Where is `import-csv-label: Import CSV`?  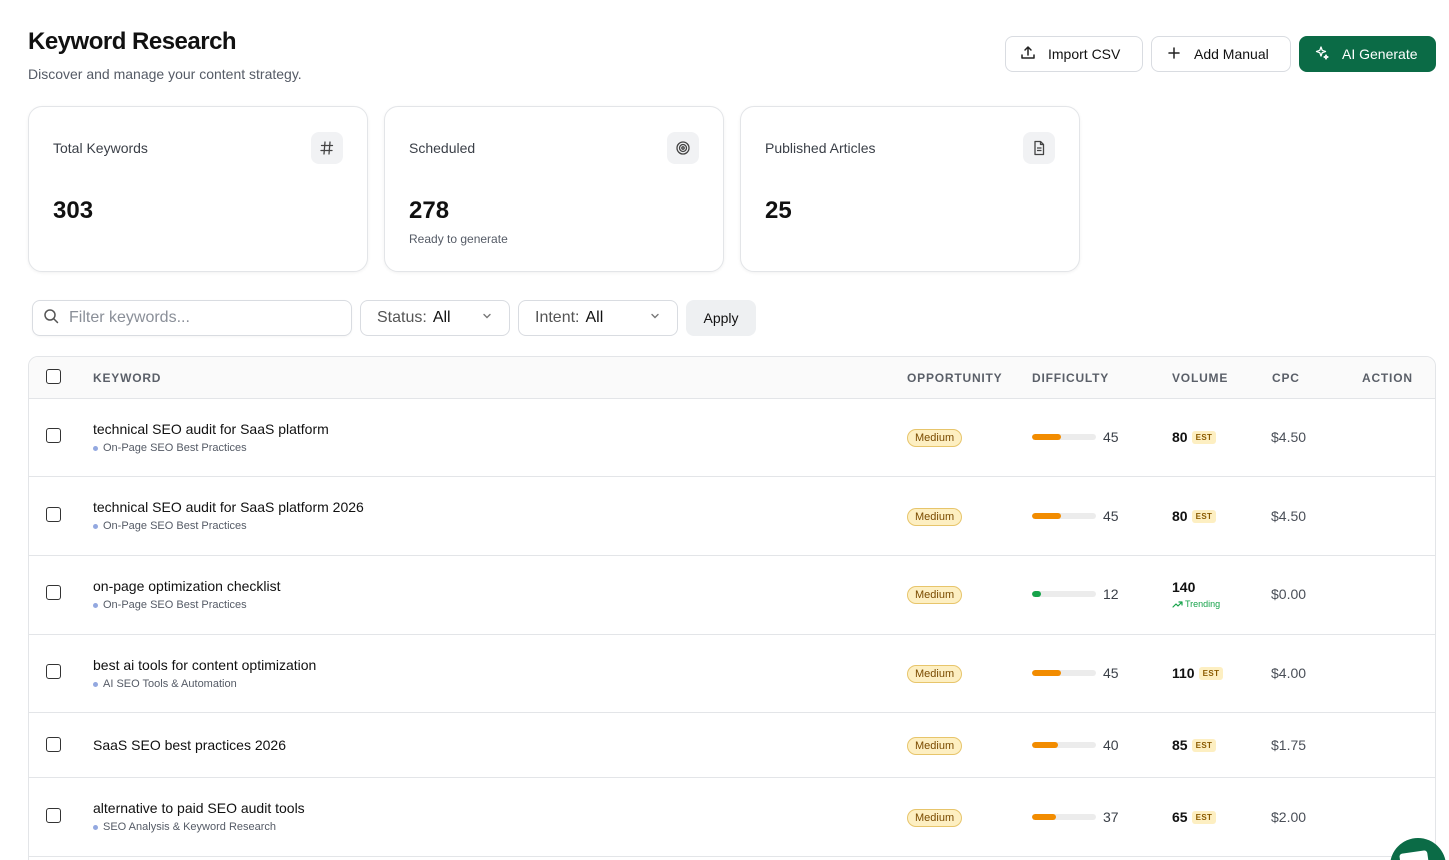 import-csv-label: Import CSV is located at coordinates (1084, 54).